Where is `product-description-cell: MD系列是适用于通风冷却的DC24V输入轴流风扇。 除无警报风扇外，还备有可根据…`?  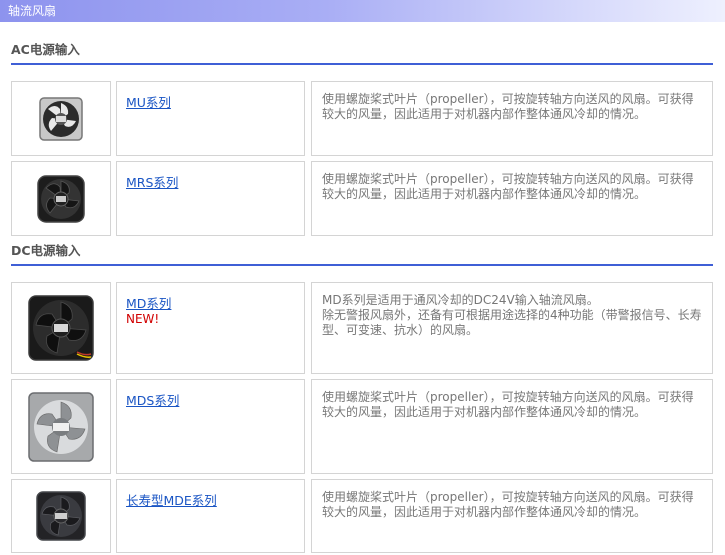 product-description-cell: MD系列是适用于通风冷却的DC24V输入轴流风扇。 除无警报风扇外，还备有可根据… is located at coordinates (512, 328).